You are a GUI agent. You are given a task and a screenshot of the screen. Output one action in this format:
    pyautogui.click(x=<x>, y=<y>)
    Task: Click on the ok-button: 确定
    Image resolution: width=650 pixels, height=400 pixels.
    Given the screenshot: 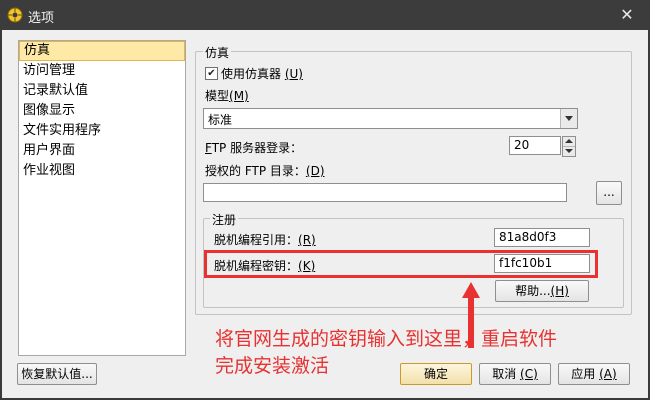 What is the action you would take?
    pyautogui.click(x=436, y=374)
    